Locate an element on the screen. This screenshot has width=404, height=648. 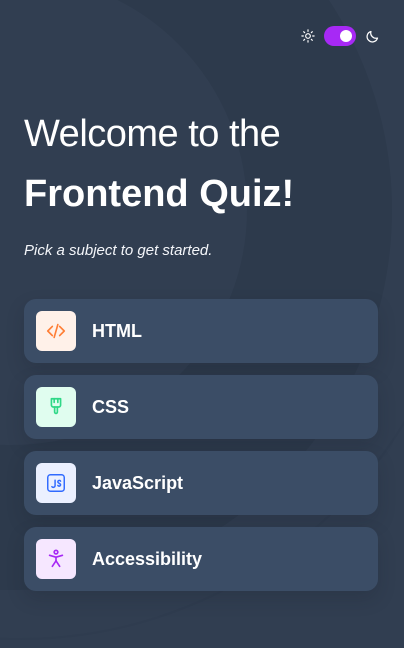
switch-knob is located at coordinates (346, 36).